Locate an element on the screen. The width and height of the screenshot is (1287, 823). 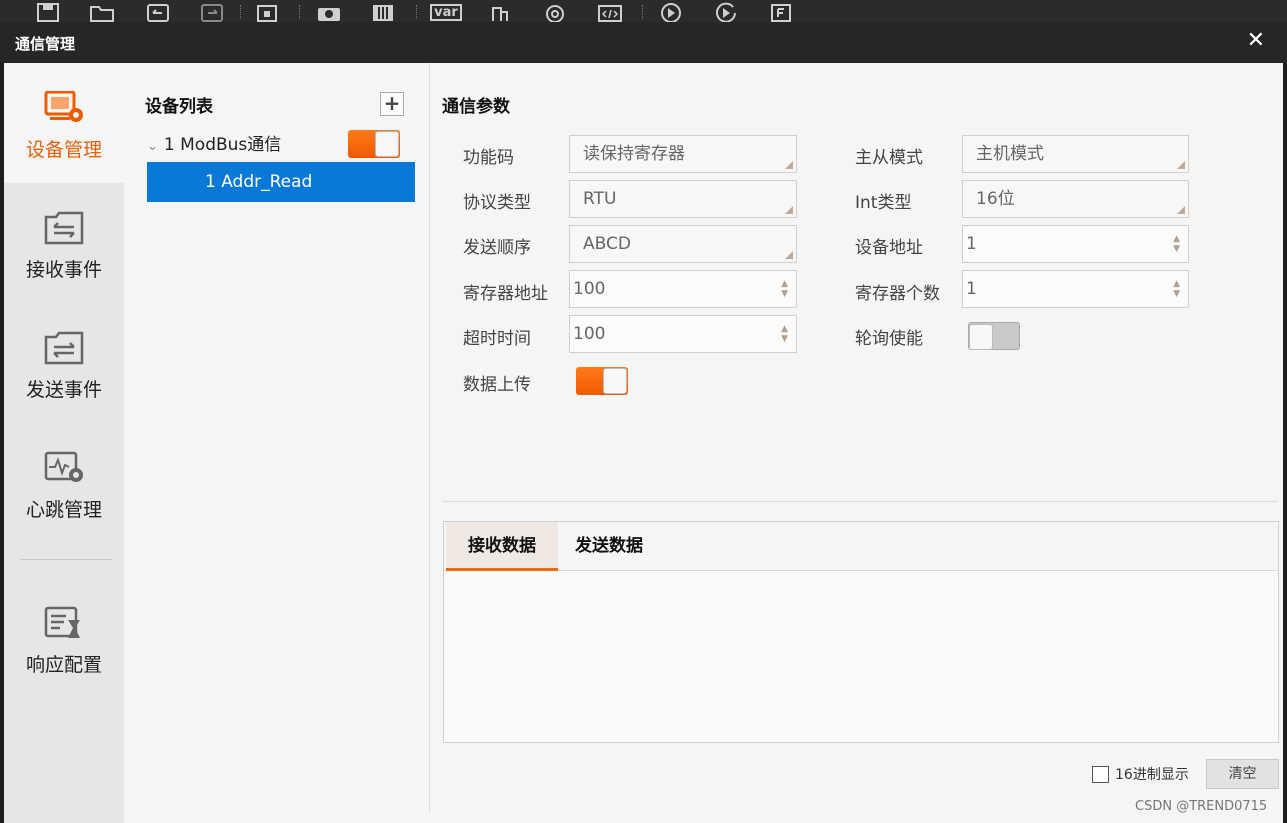
device-list-title: 设备列表 is located at coordinates (179, 107).